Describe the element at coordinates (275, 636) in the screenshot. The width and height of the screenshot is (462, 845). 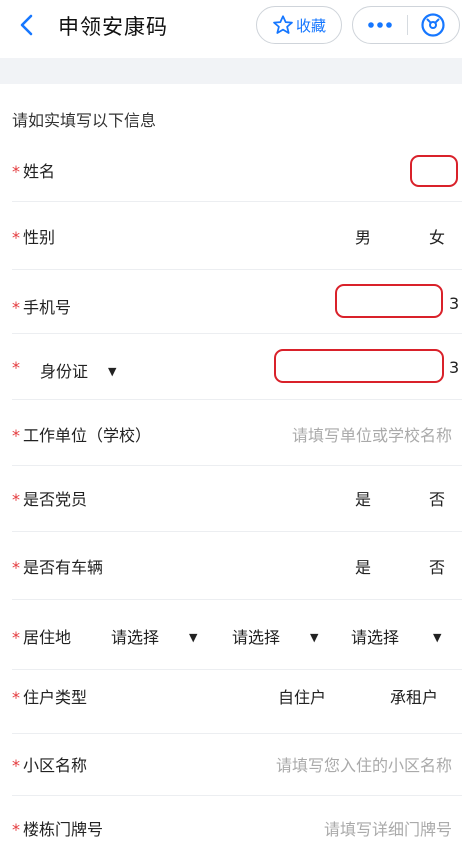
I see `city-select: 请选择 ▼` at that location.